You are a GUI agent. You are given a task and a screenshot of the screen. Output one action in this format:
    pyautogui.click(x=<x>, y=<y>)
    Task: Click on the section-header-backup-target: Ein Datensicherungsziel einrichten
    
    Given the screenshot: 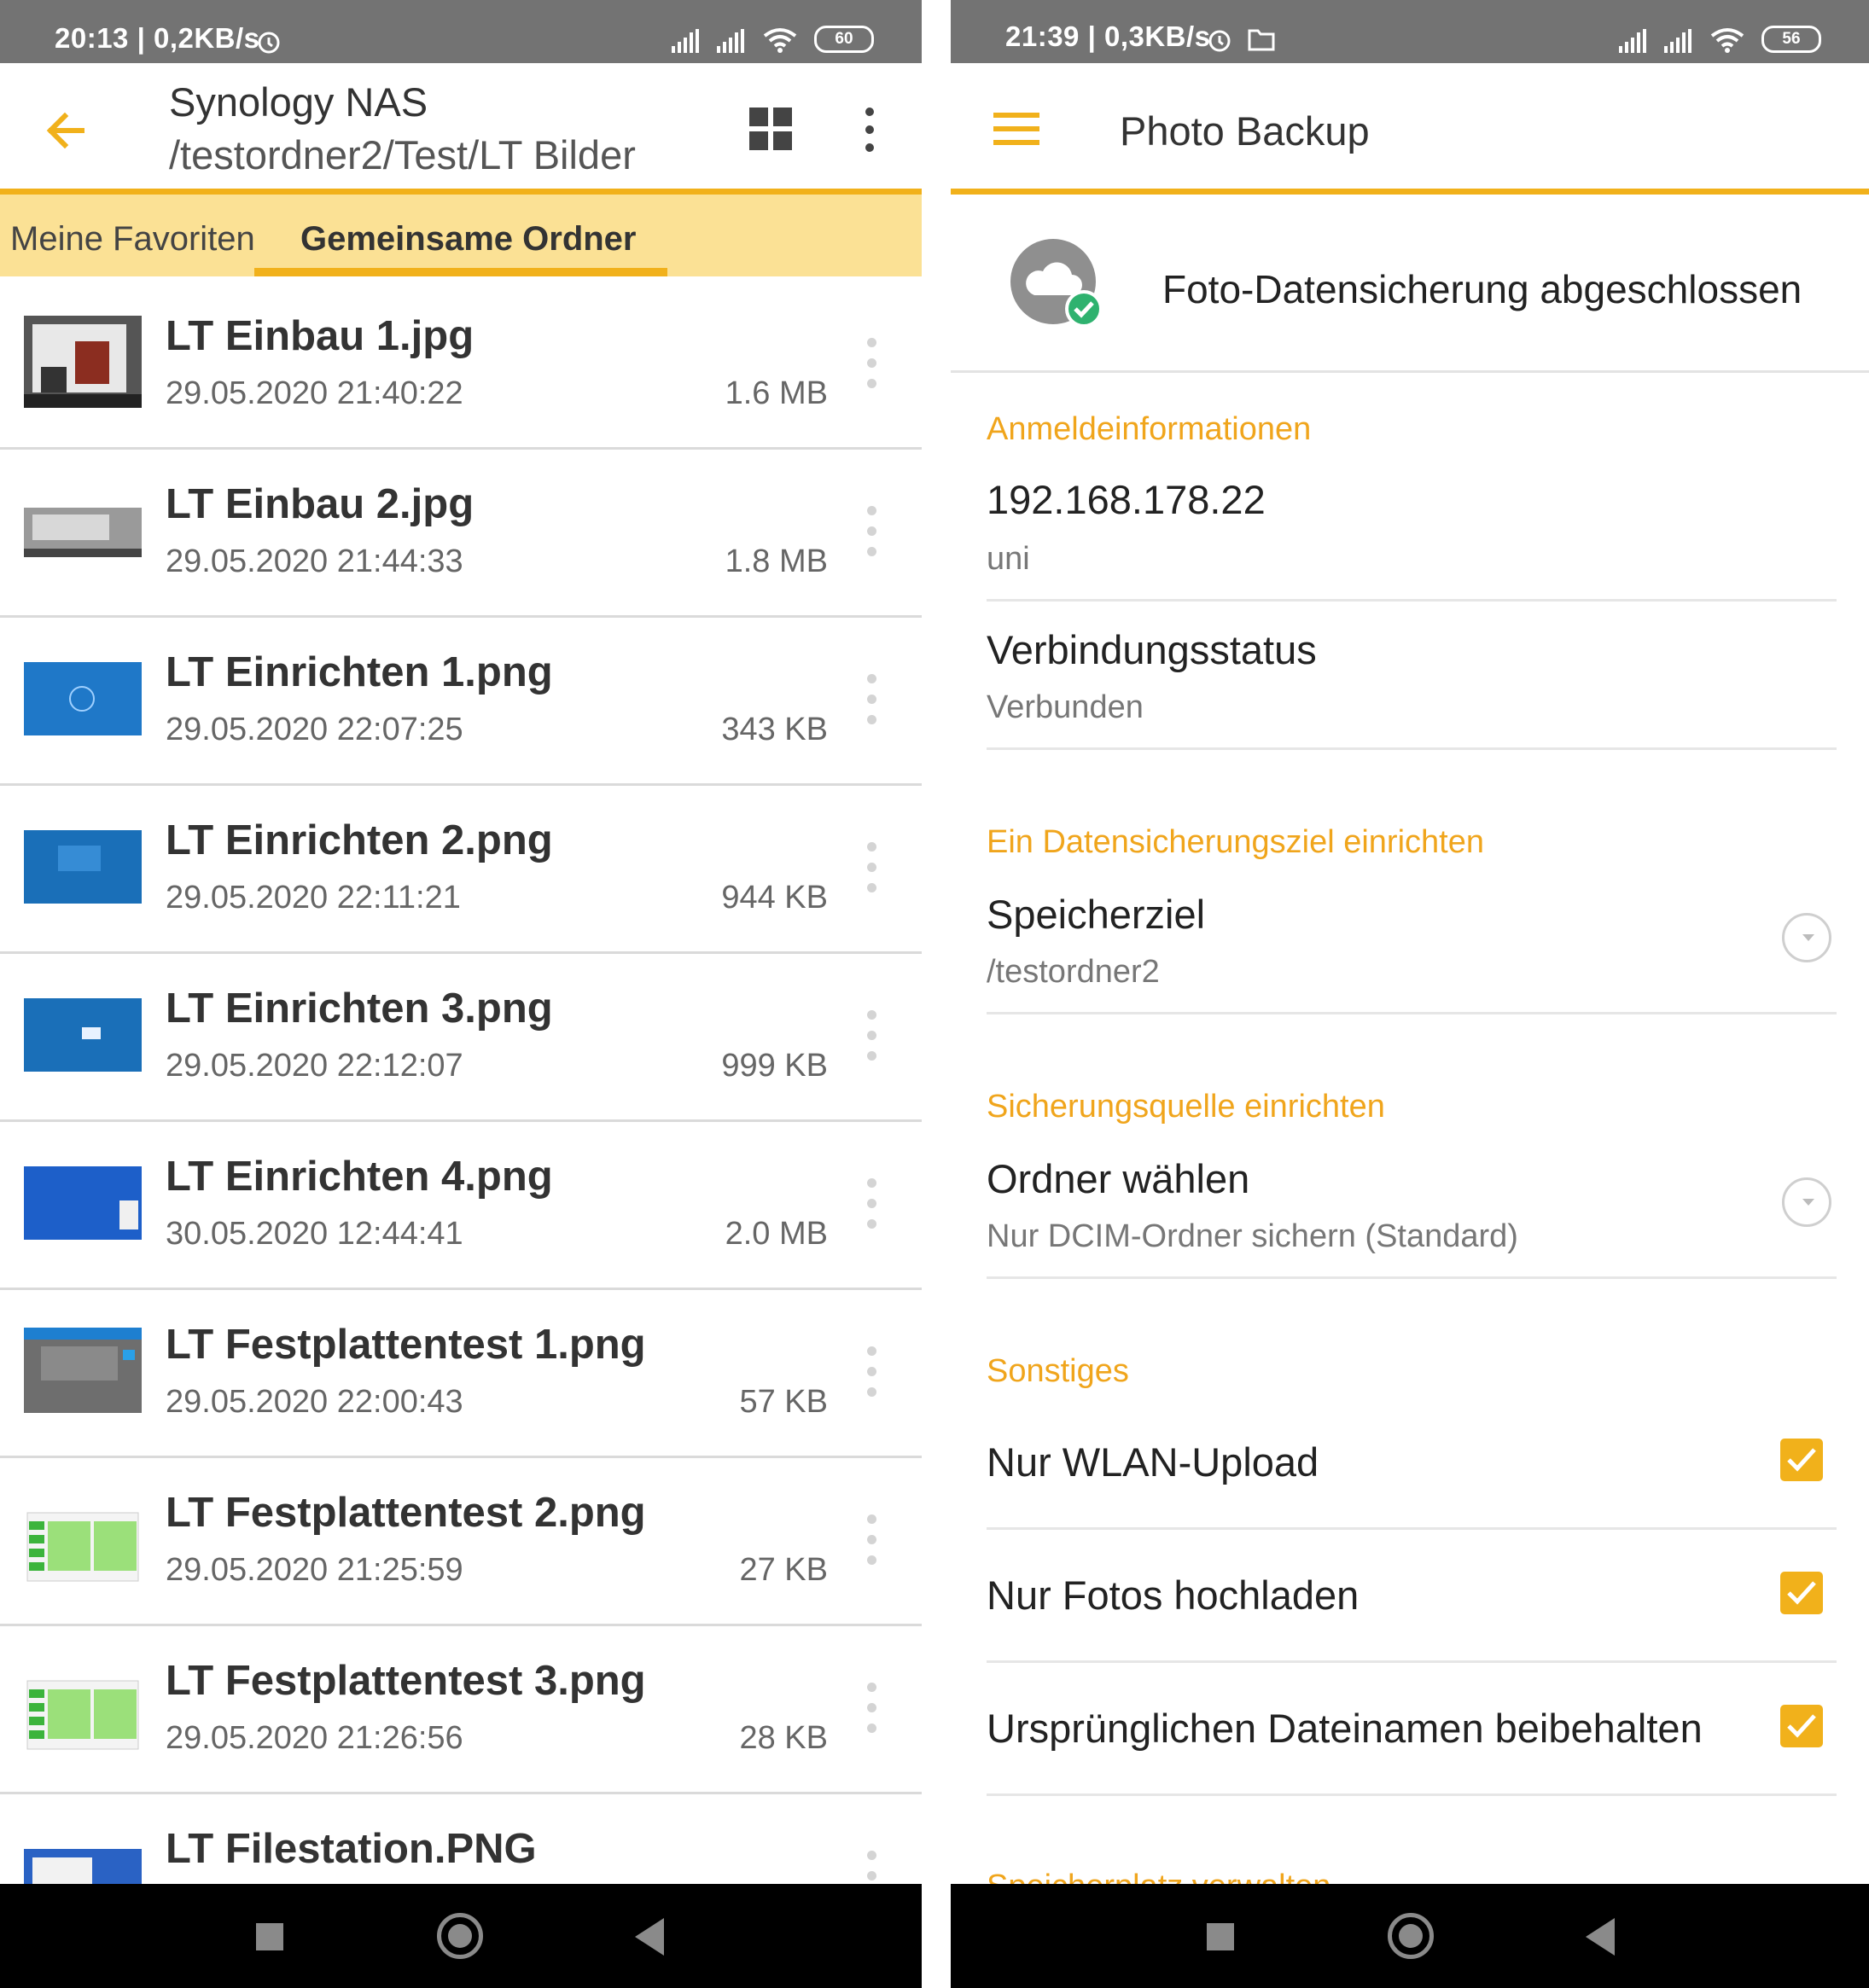 What is the action you would take?
    pyautogui.click(x=1235, y=842)
    